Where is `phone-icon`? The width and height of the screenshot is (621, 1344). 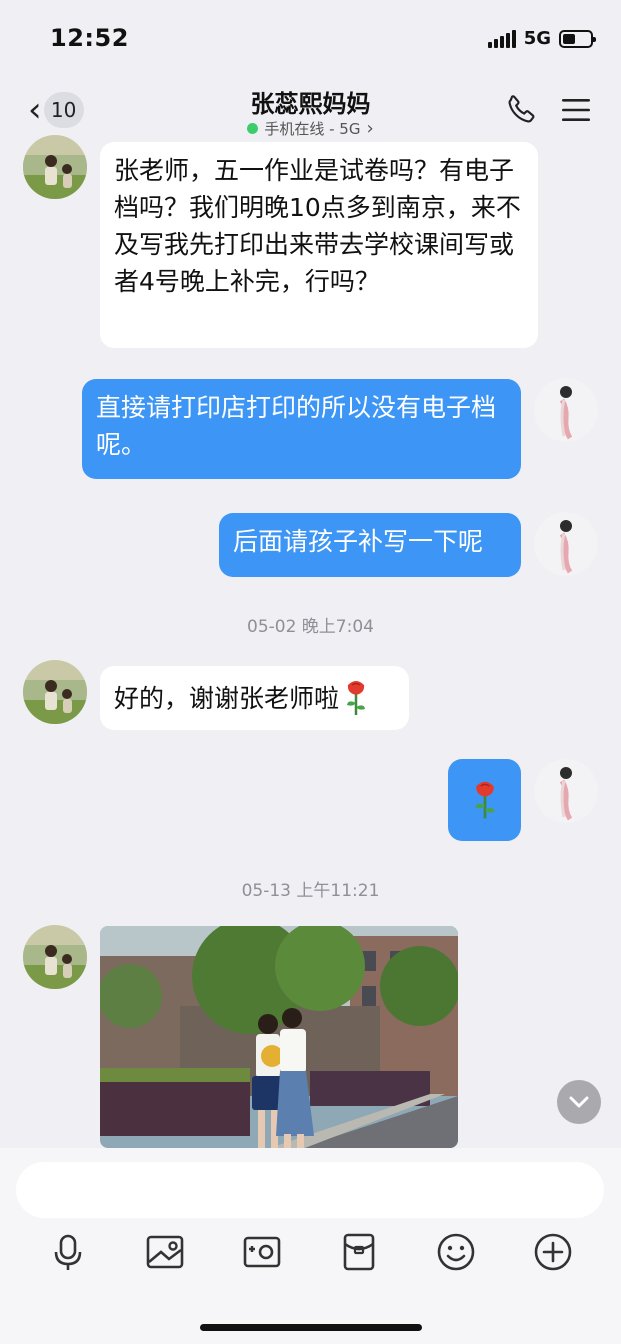
phone-icon is located at coordinates (521, 109).